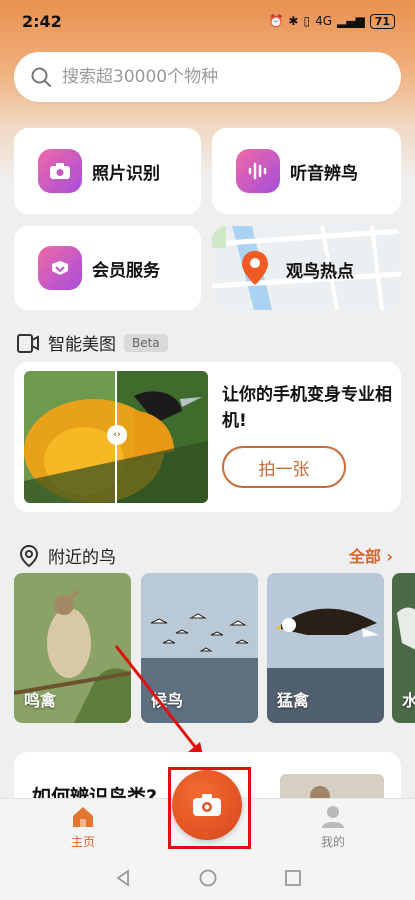 The height and width of the screenshot is (900, 415). Describe the element at coordinates (258, 171) in the screenshot. I see `soundwave-icon` at that location.